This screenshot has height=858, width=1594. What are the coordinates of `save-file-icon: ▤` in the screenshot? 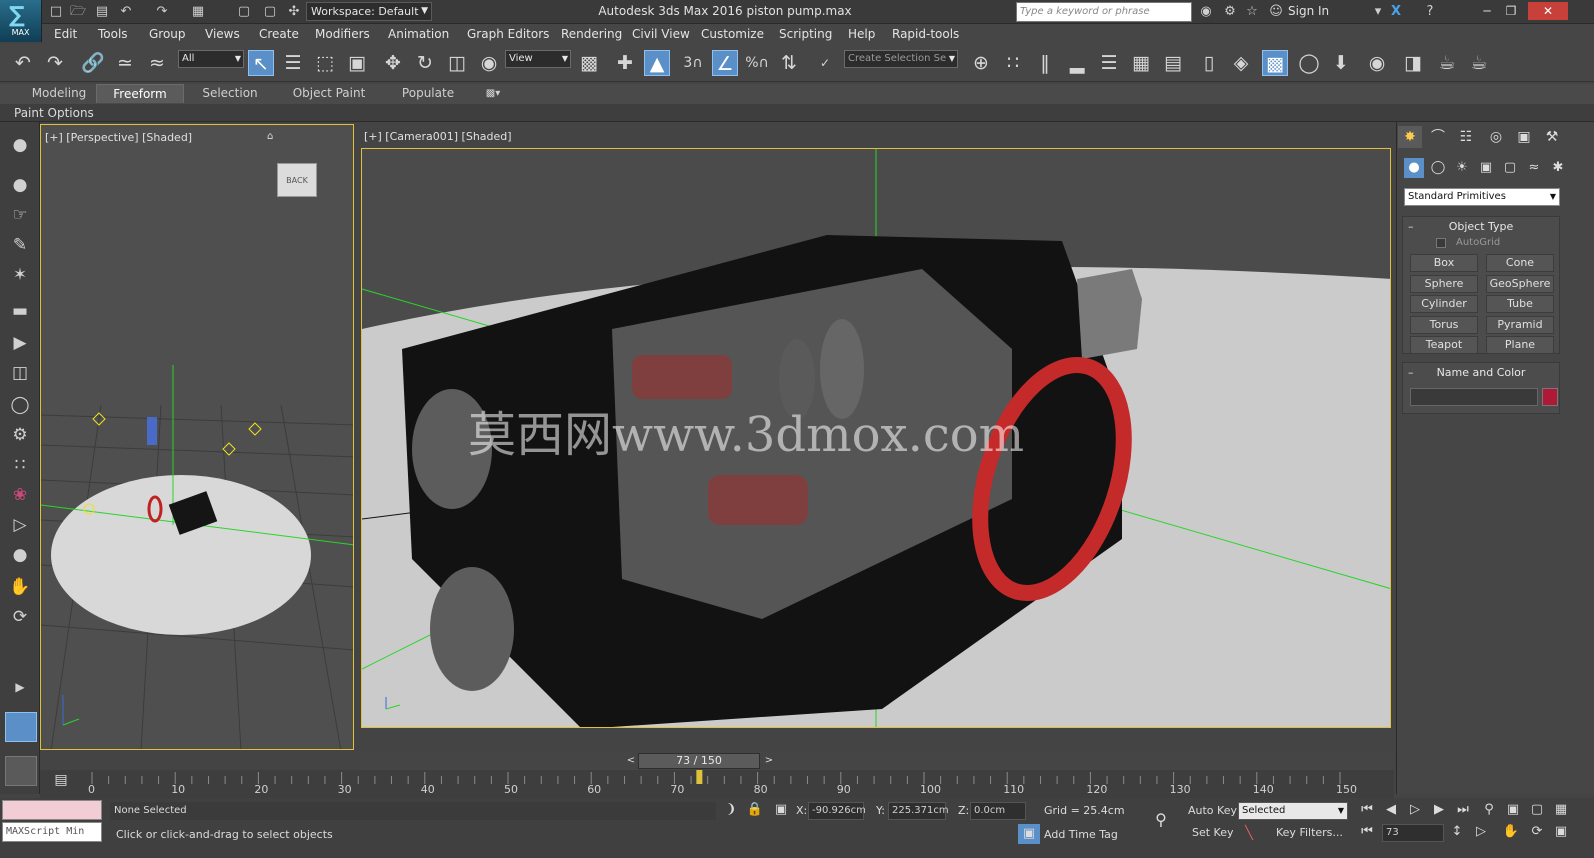 It's located at (102, 12).